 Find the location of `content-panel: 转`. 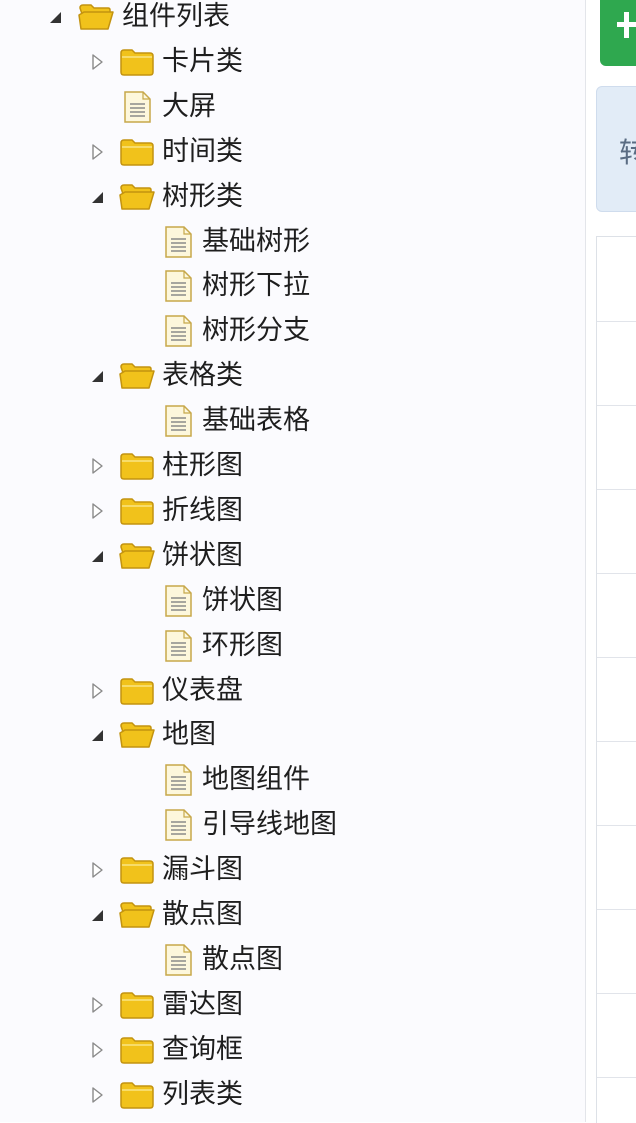

content-panel: 转 is located at coordinates (611, 561).